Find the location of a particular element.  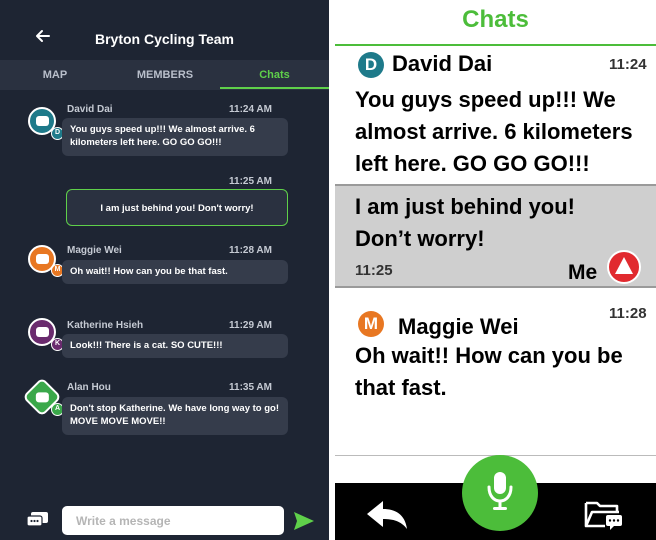

app-header: Bryton Cycling Team is located at coordinates (164, 30).